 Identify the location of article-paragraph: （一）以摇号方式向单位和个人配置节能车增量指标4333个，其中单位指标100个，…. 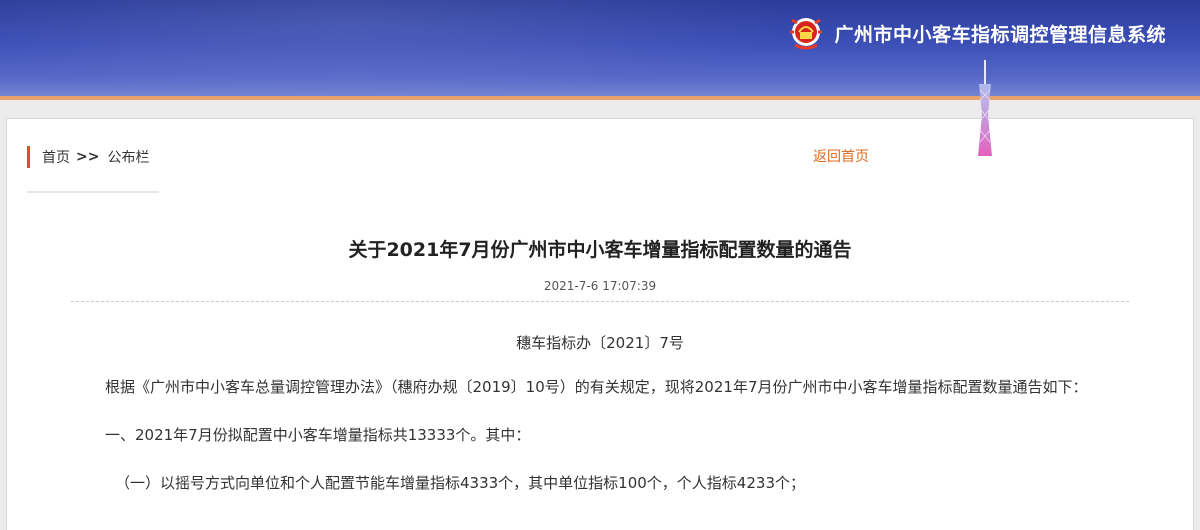
(460, 483).